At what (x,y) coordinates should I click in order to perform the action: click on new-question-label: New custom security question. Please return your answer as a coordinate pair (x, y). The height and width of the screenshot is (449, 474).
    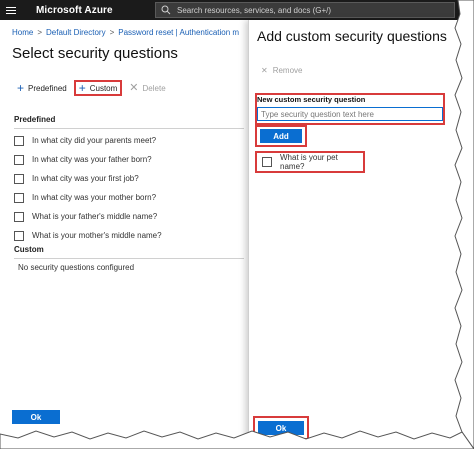
    Looking at the image, I should click on (311, 99).